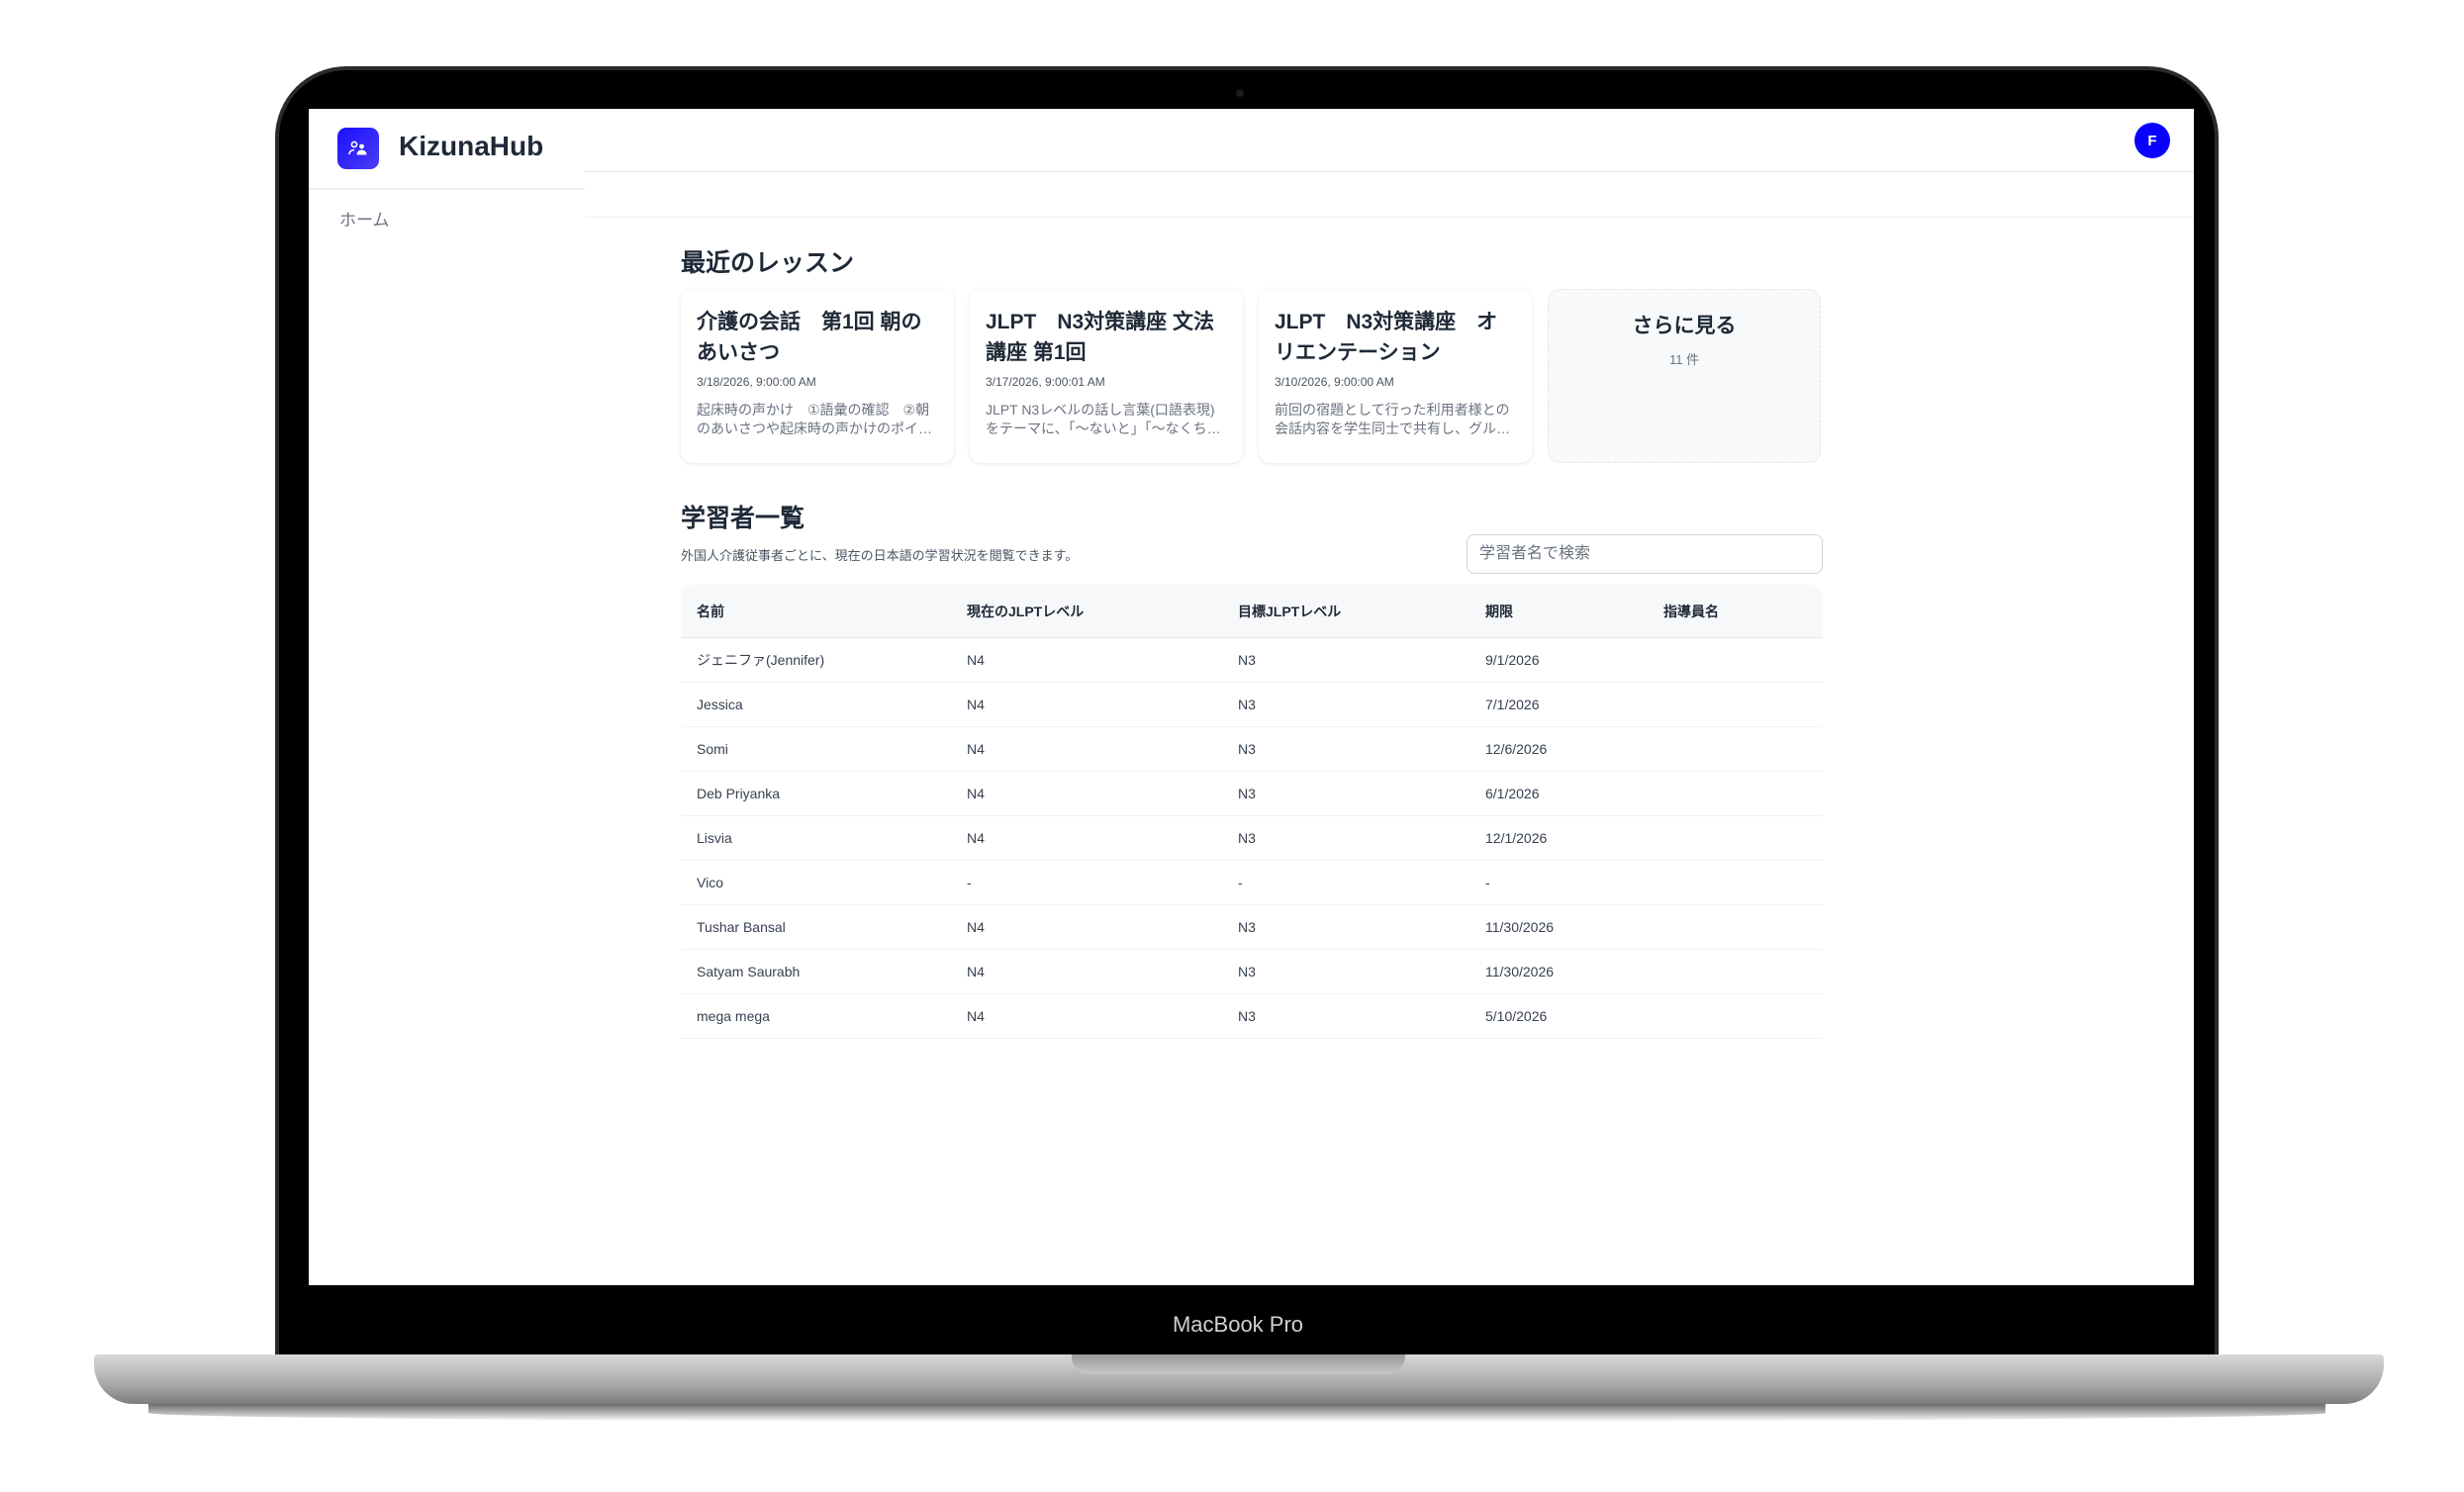 The height and width of the screenshot is (1492, 2464). I want to click on laptop-shadow, so click(1236, 1413).